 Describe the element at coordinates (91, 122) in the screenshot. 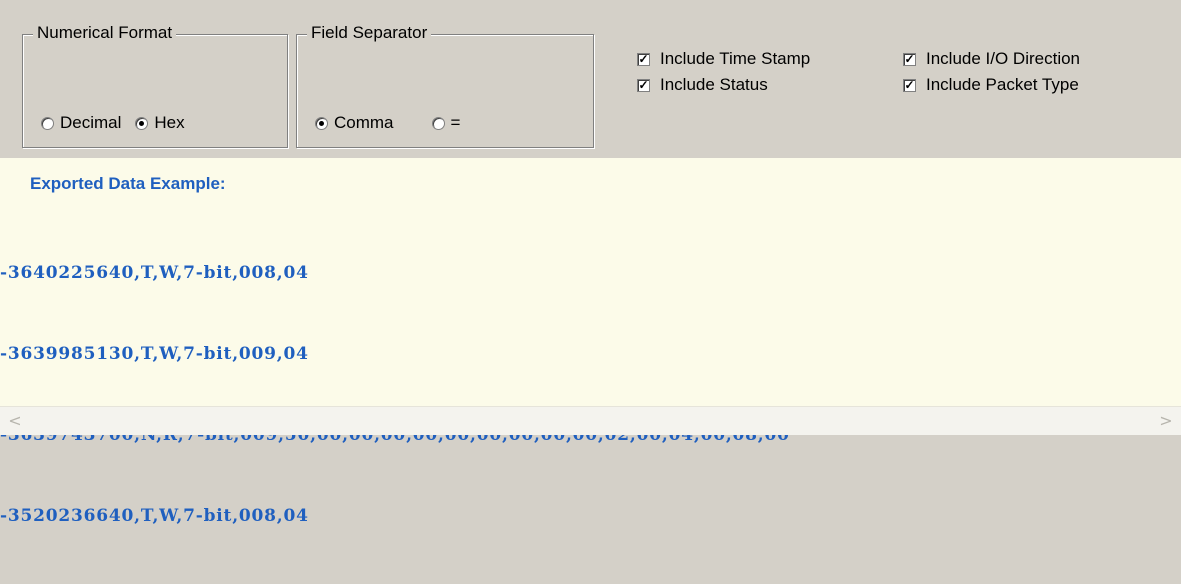

I see `decimal-radio-label: Decimal` at that location.